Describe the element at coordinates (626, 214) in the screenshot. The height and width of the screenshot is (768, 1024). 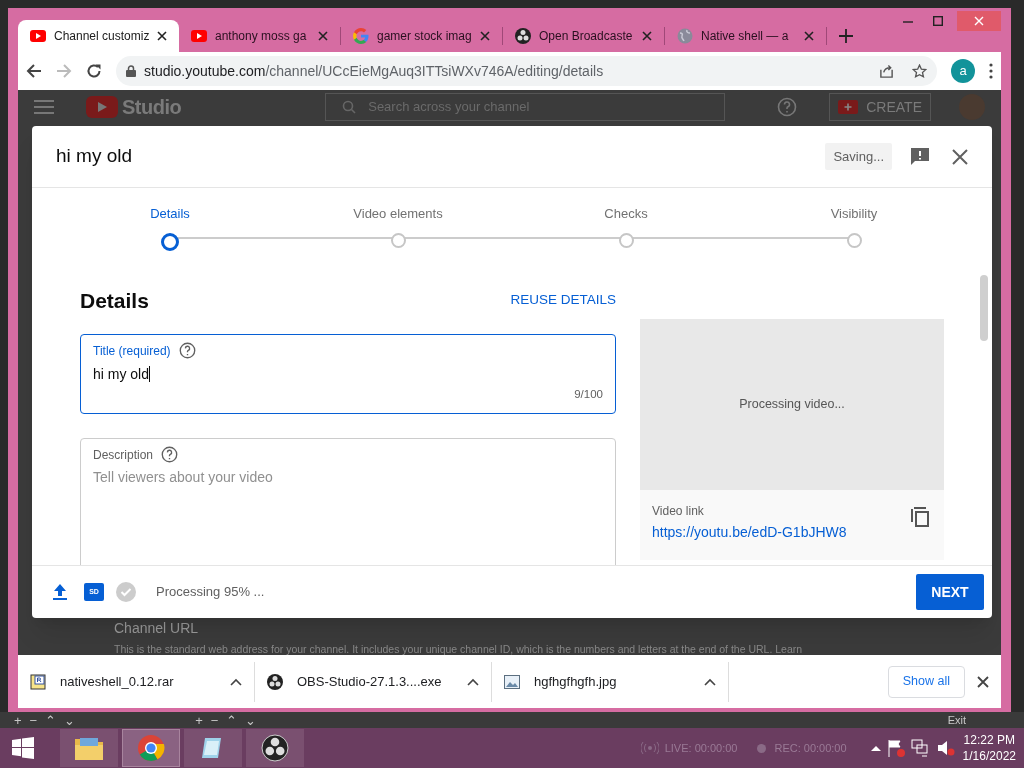
I see `step-label: Checks` at that location.